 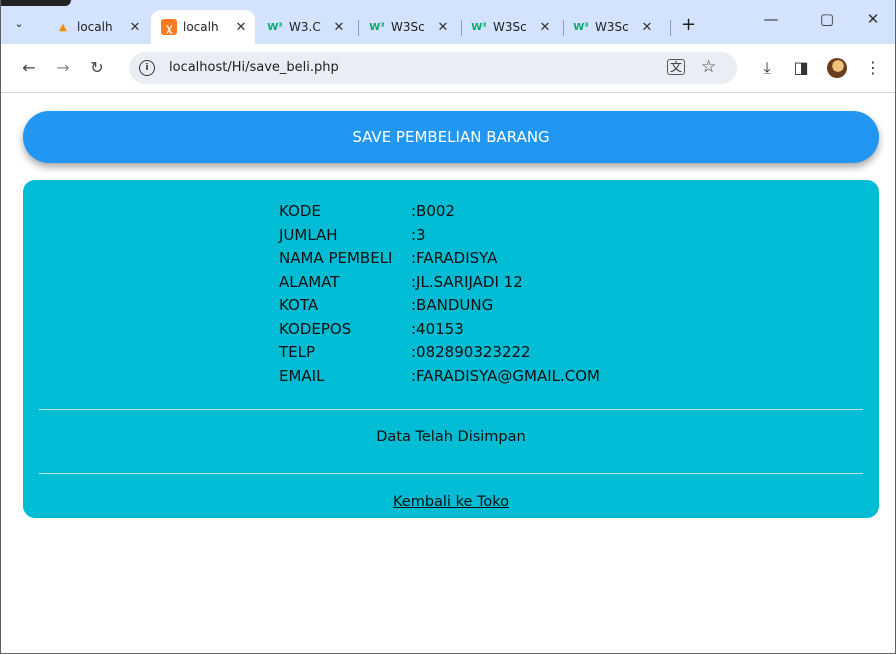 What do you see at coordinates (36, 3) in the screenshot?
I see `window-top-edge` at bounding box center [36, 3].